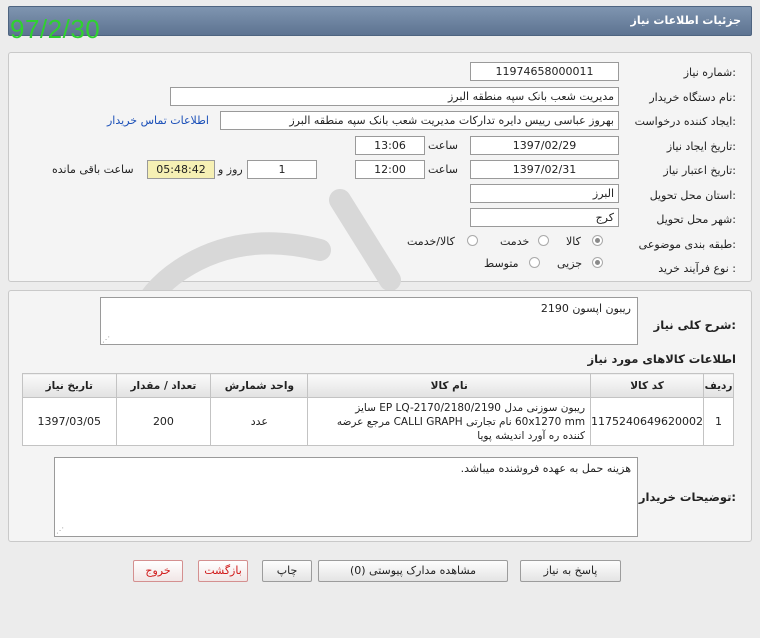 This screenshot has height=638, width=760. I want to click on category-radio-goods, so click(597, 240).